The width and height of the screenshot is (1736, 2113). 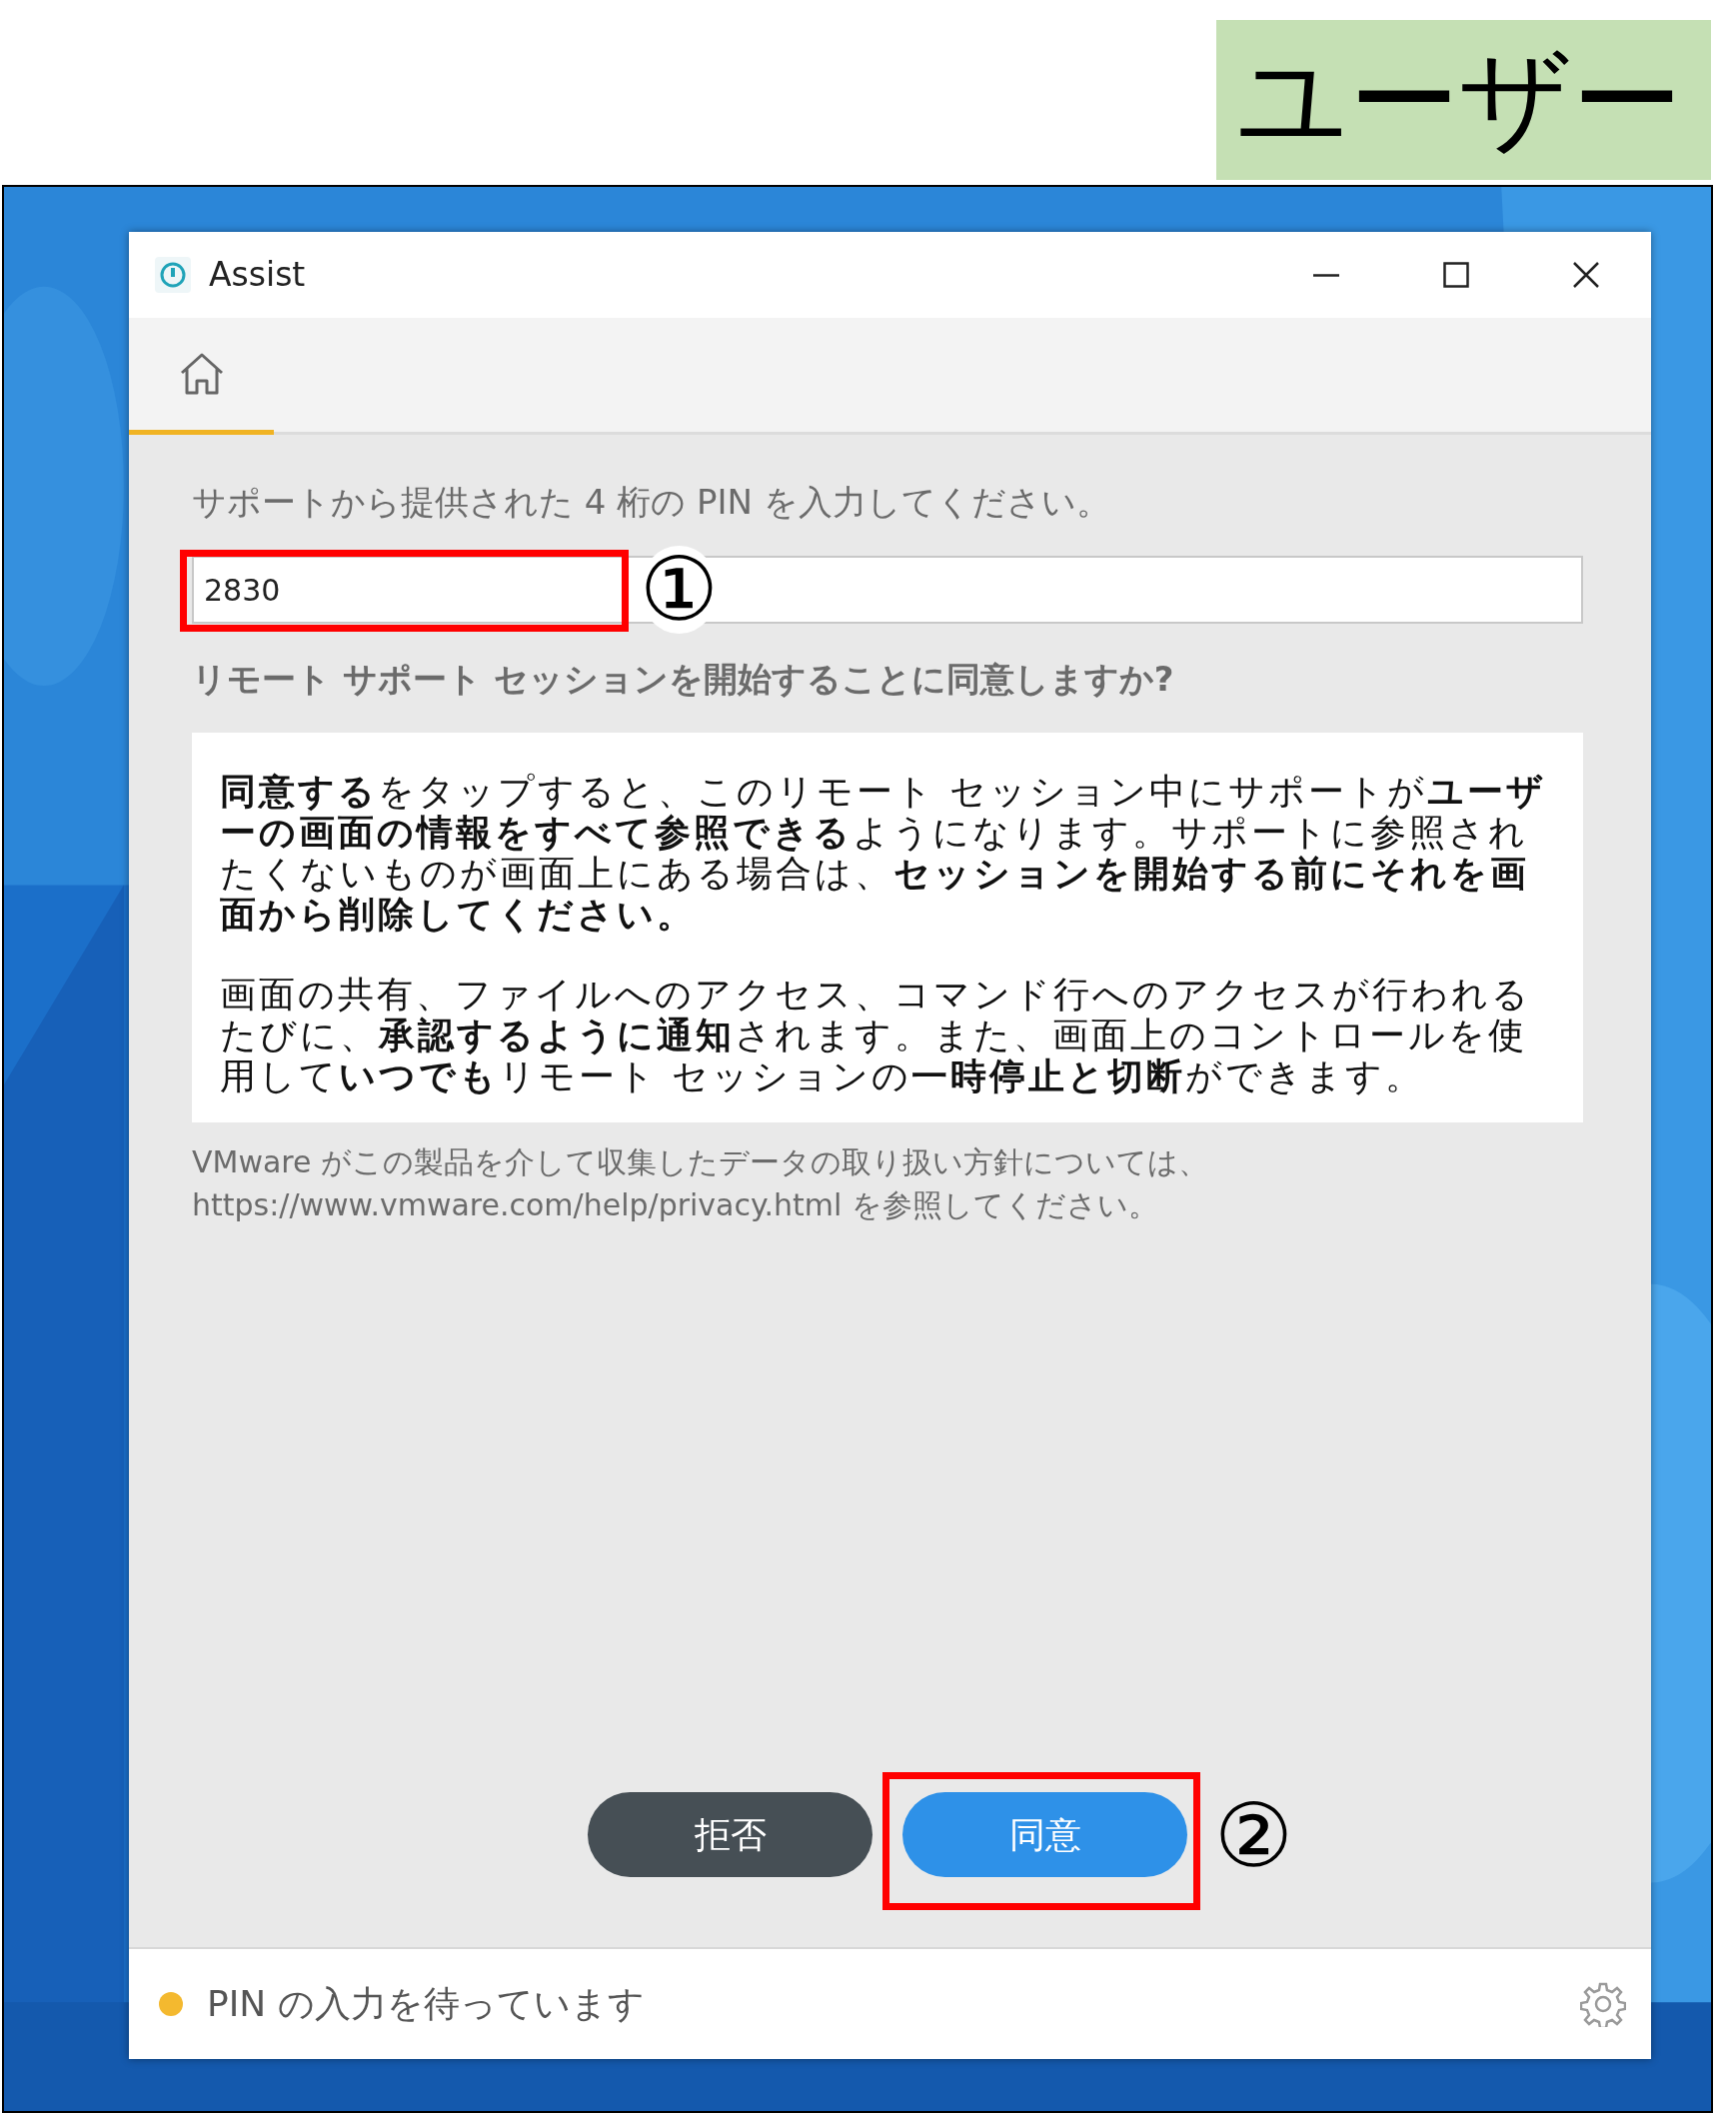 What do you see at coordinates (1326, 275) in the screenshot?
I see `minimize-icon` at bounding box center [1326, 275].